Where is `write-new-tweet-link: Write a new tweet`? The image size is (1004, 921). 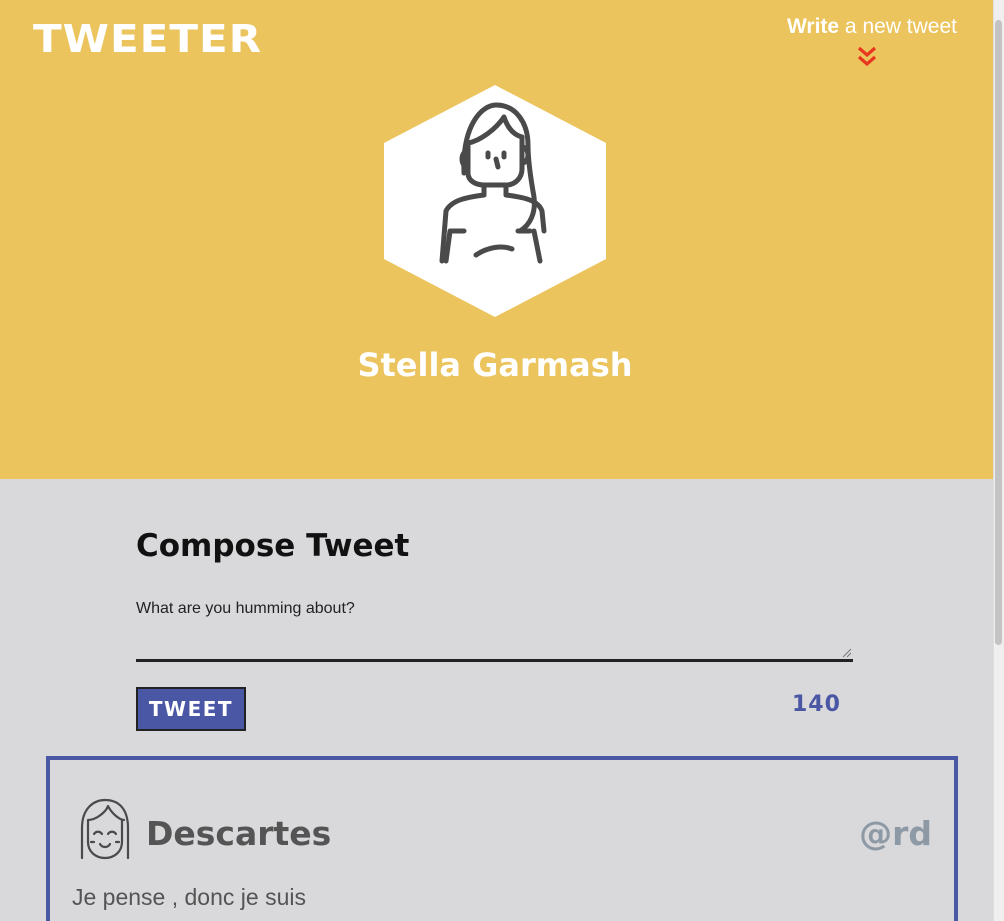 write-new-tweet-link: Write a new tweet is located at coordinates (871, 40).